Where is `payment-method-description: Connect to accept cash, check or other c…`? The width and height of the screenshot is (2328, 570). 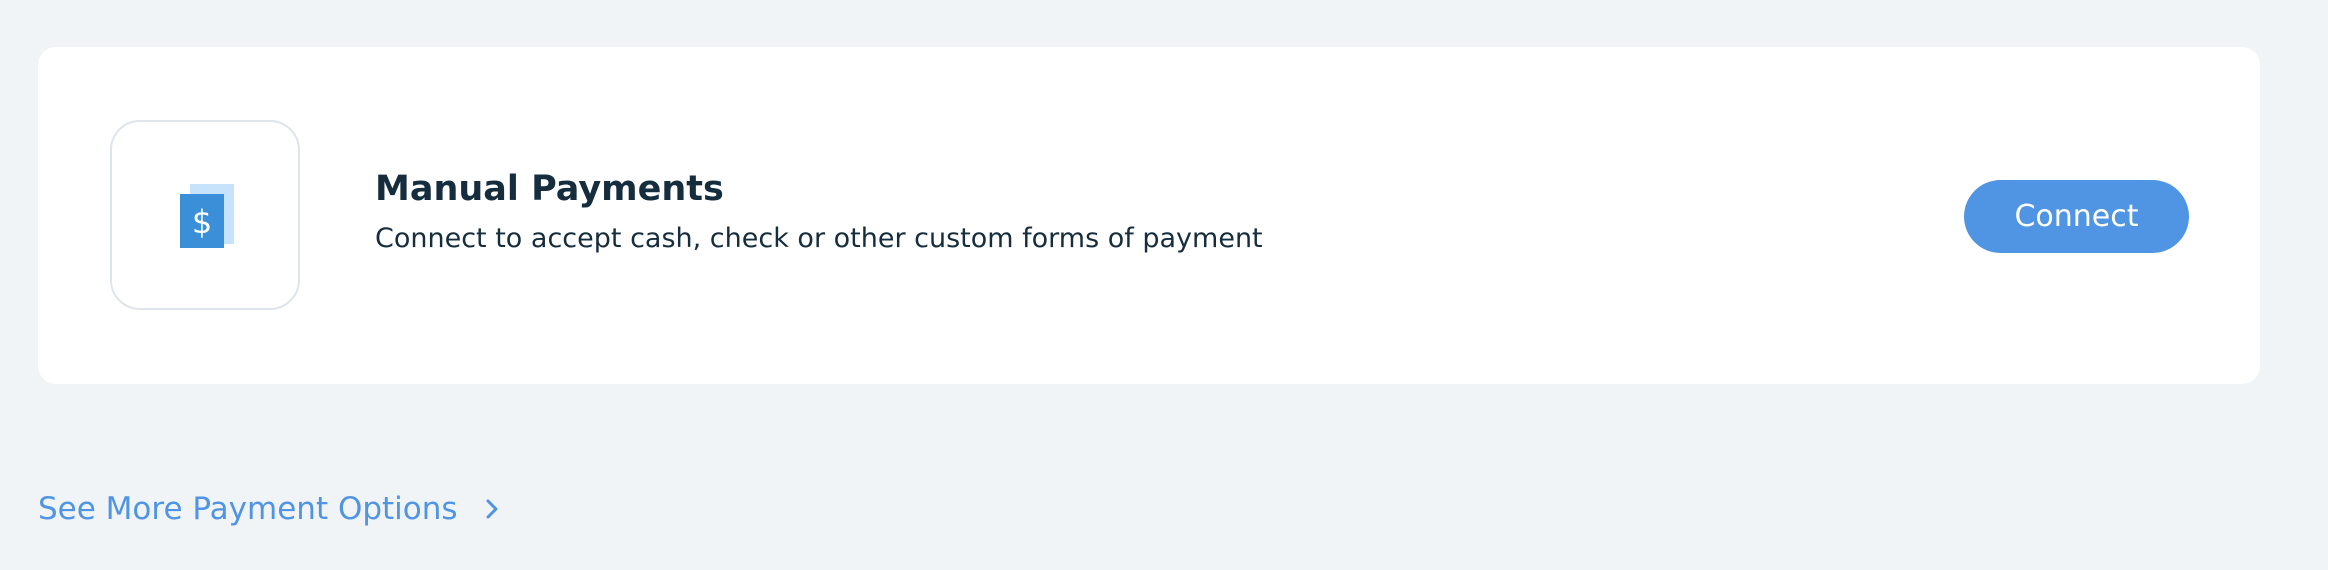 payment-method-description: Connect to accept cash, check or other c… is located at coordinates (819, 238).